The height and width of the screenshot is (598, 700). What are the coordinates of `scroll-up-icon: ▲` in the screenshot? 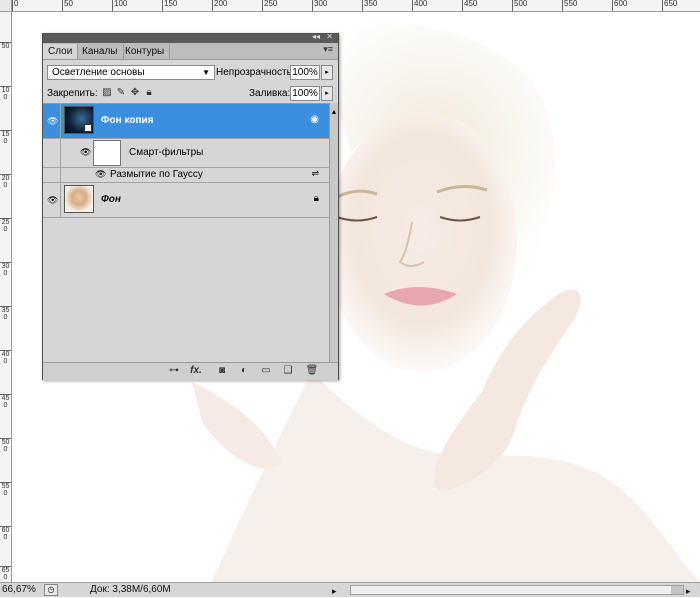 It's located at (334, 112).